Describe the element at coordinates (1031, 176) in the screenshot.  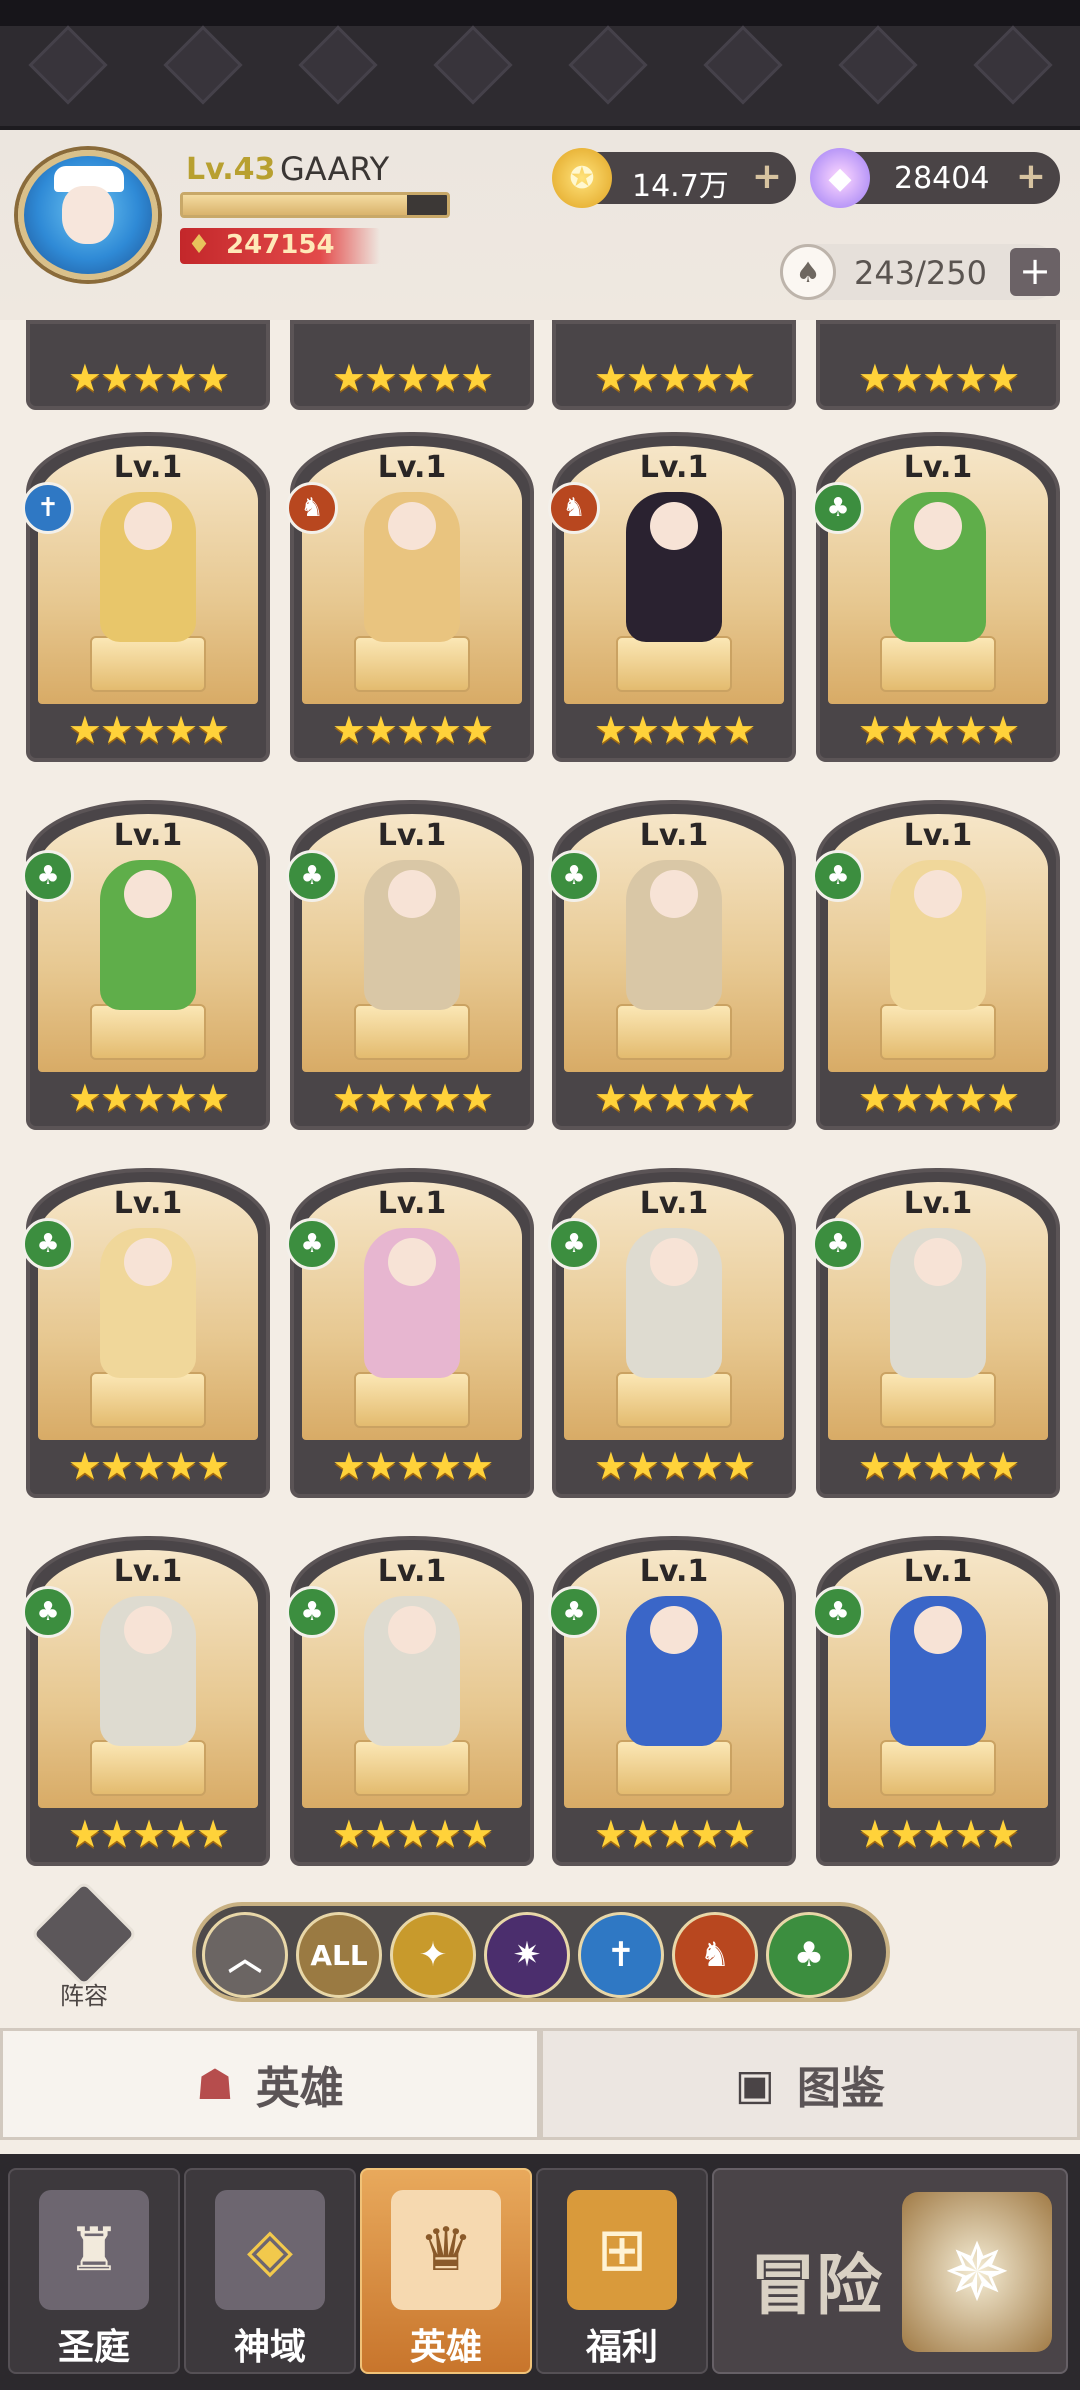
I see `add-diamond-button: +` at that location.